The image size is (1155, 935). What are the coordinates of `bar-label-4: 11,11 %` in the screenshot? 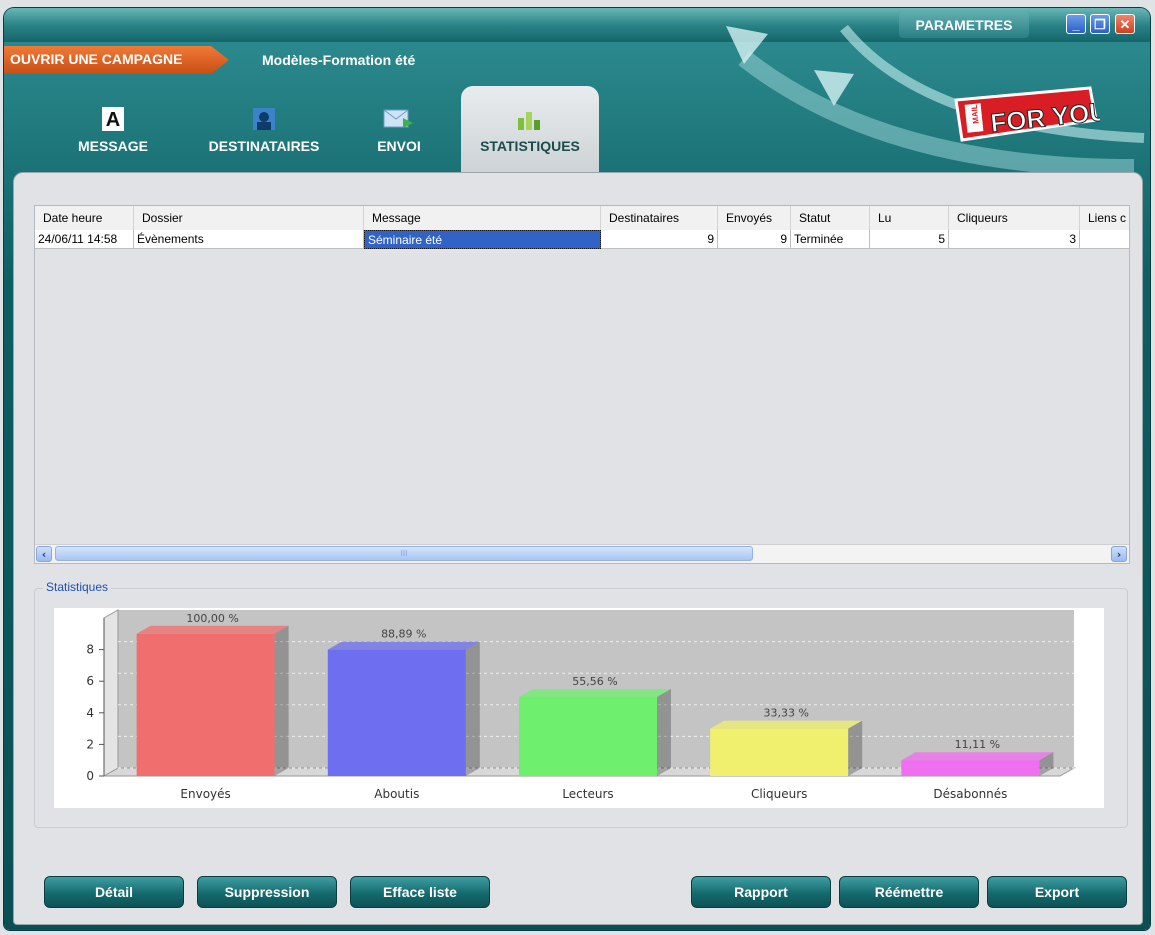 It's located at (977, 744).